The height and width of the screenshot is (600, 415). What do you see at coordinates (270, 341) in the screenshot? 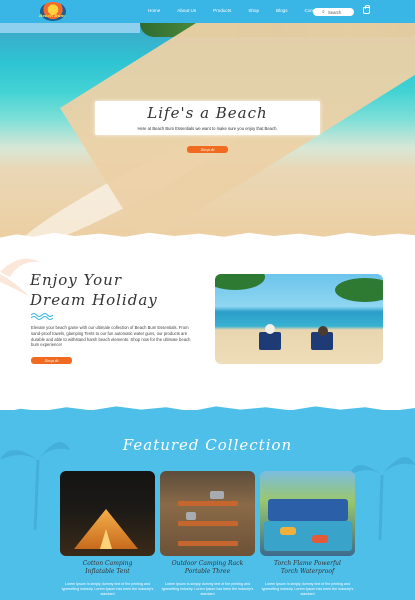
I see `beach-chair-left` at bounding box center [270, 341].